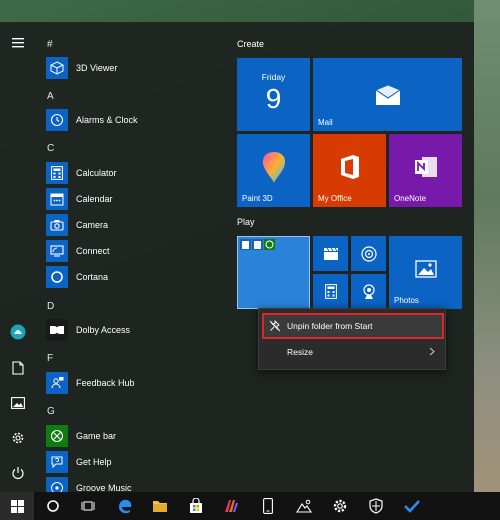  Describe the element at coordinates (18, 473) in the screenshot. I see `power-icon` at that location.